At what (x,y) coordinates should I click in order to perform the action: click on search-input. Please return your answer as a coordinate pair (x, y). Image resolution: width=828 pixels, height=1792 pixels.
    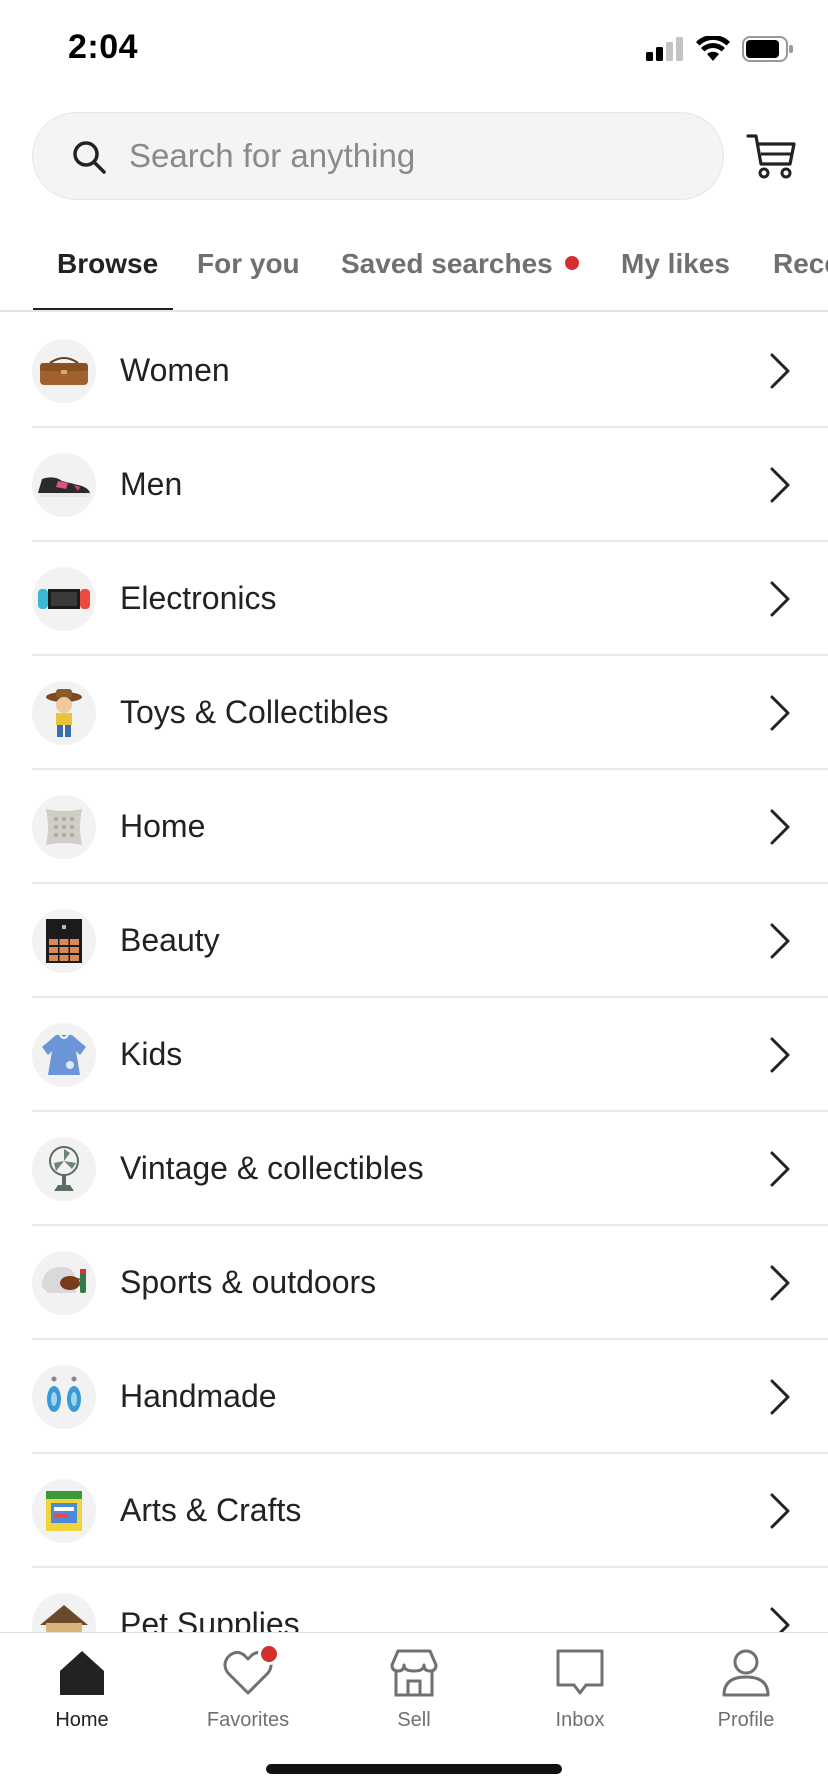
    Looking at the image, I should click on (409, 156).